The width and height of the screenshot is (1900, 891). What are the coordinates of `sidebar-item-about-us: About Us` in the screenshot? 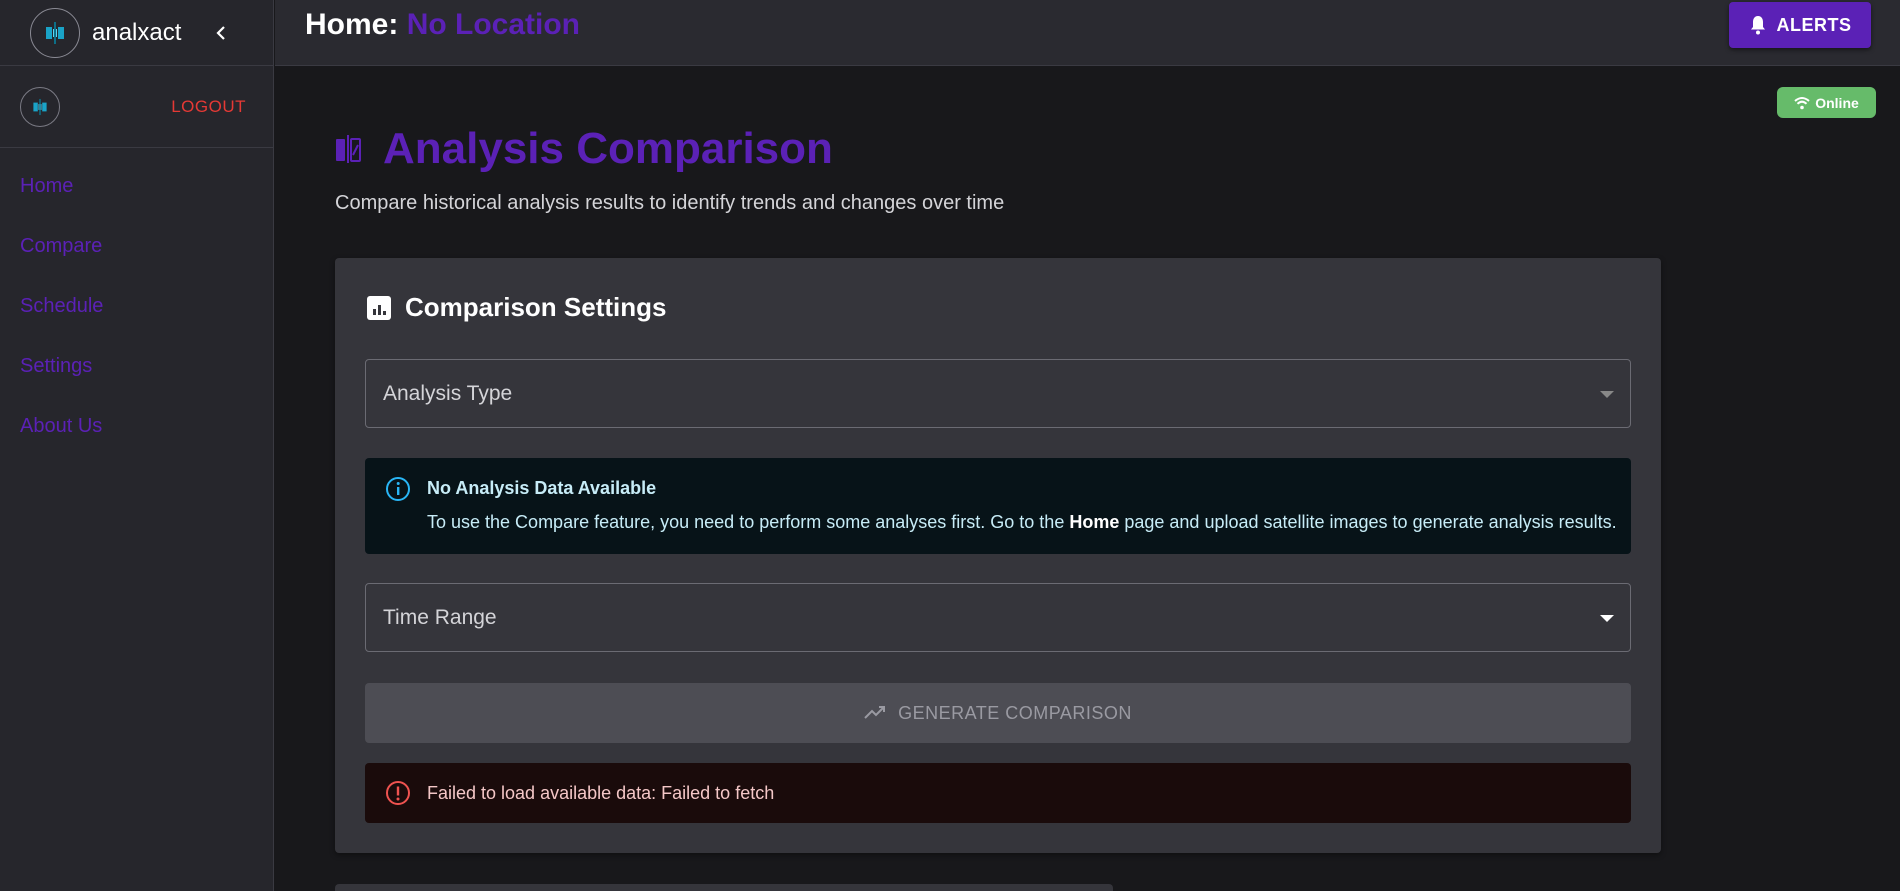 It's located at (136, 436).